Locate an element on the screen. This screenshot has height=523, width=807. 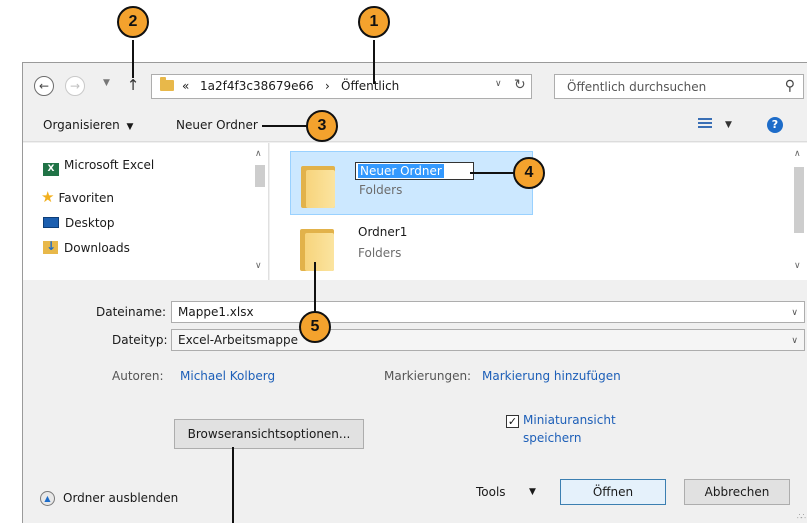
authors-label: Autoren: is located at coordinates (138, 376).